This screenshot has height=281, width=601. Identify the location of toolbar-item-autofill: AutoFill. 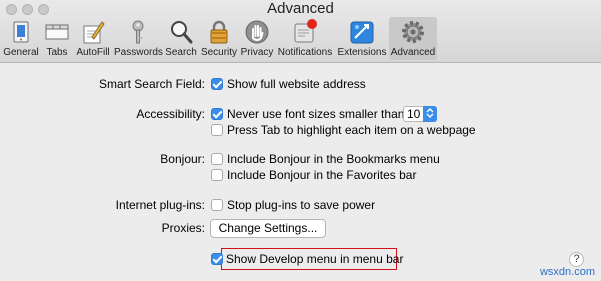
(93, 38).